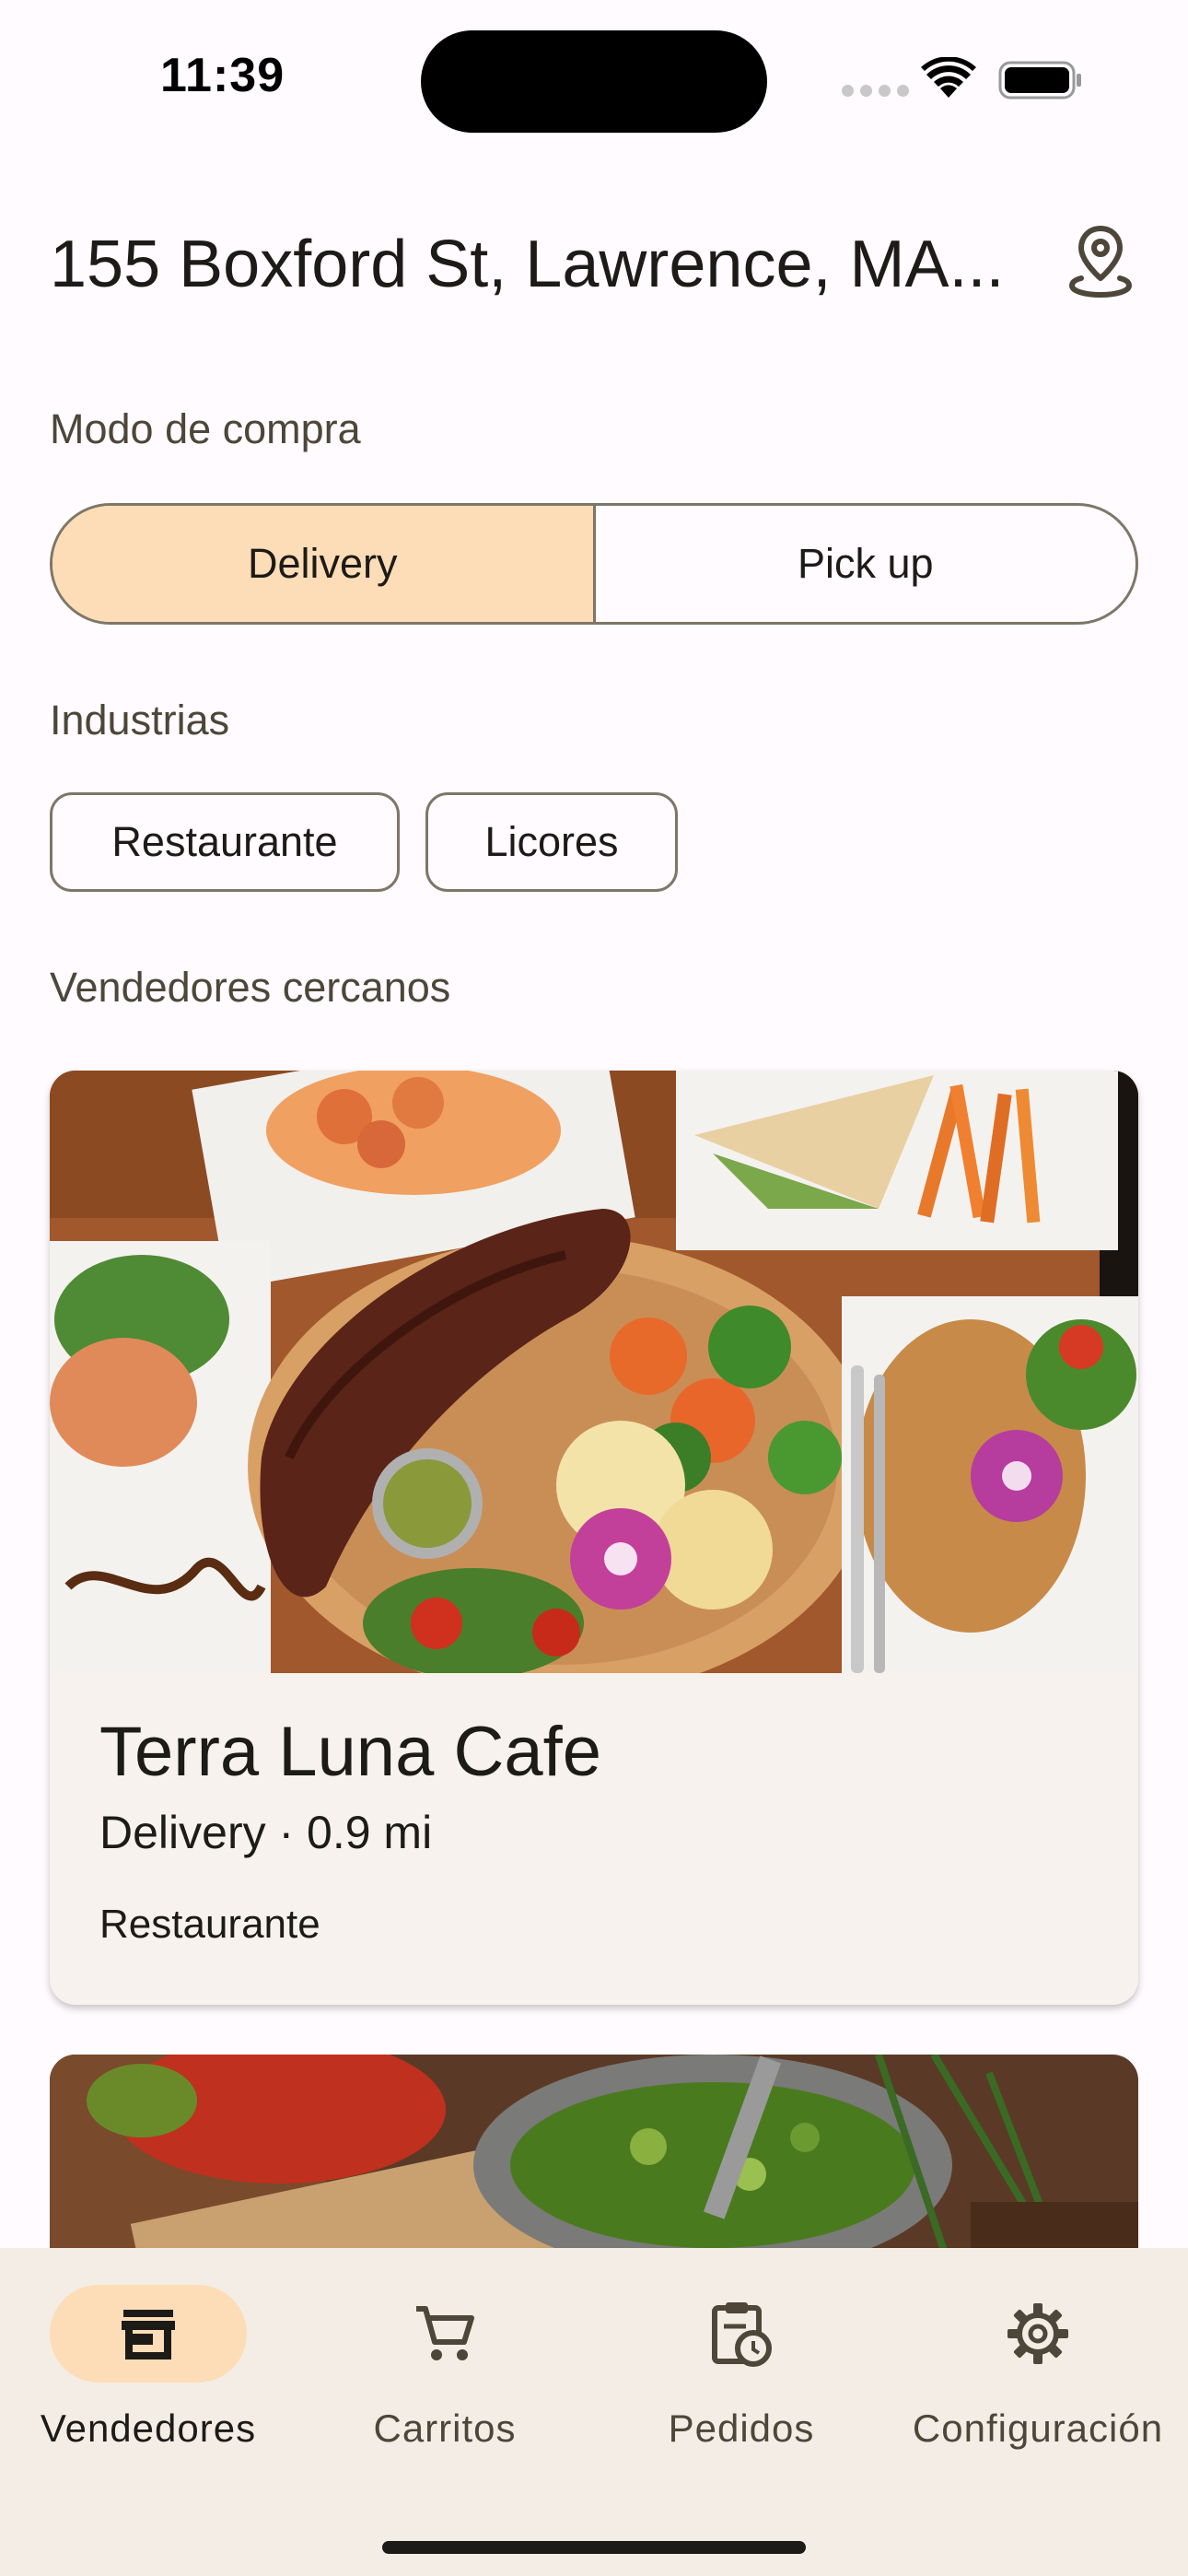  I want to click on nav-configuracion: Configuración, so click(1038, 2377).